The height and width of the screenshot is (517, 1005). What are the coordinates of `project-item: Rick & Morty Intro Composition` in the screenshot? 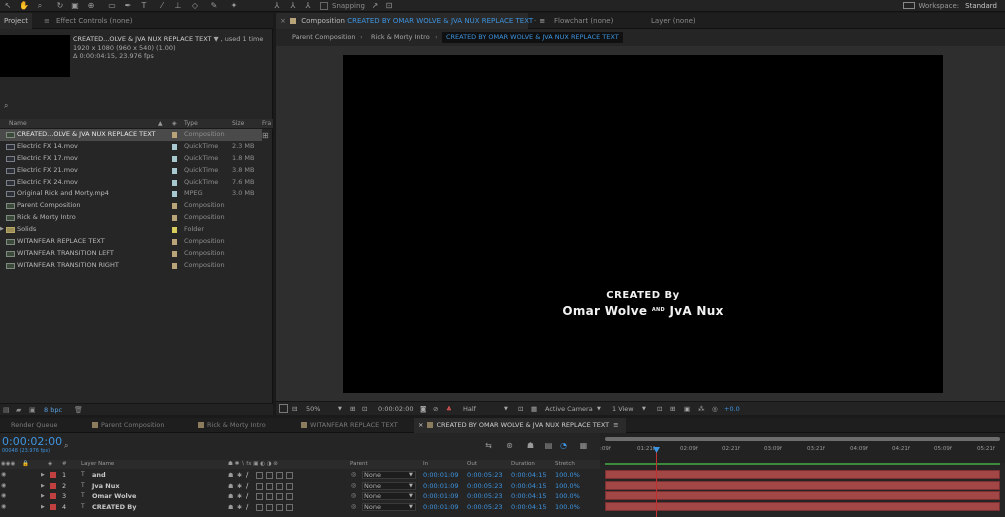 It's located at (131, 218).